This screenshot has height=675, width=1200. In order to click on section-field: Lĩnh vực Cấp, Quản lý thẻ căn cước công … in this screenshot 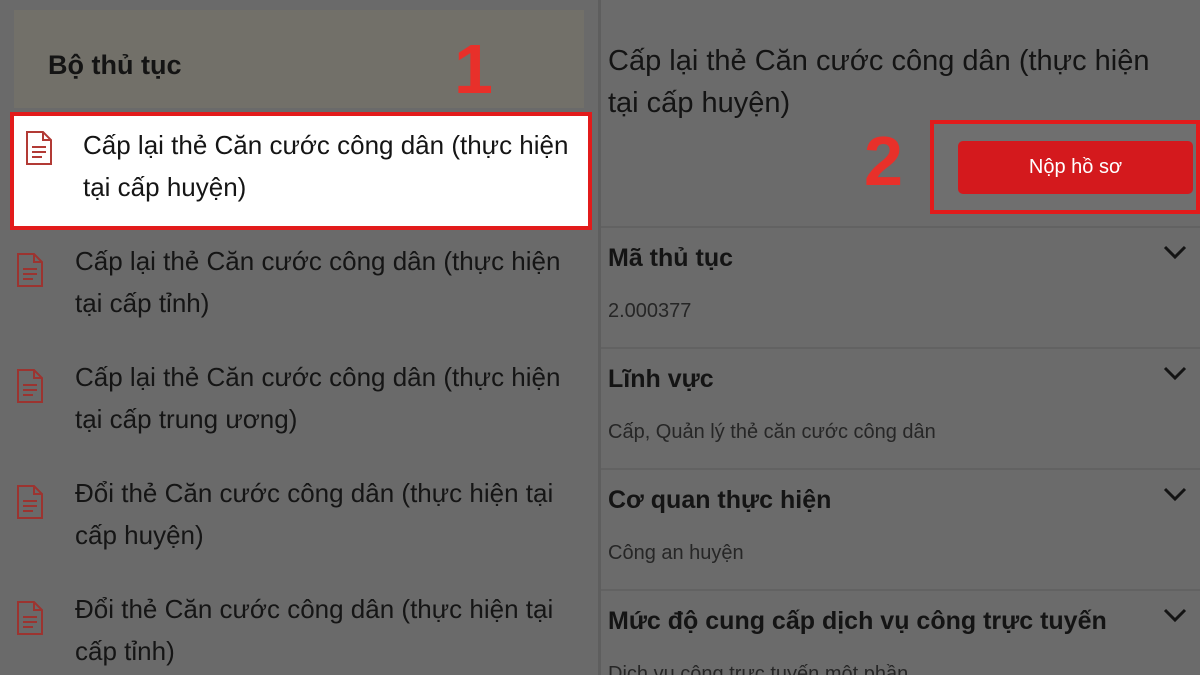, I will do `click(900, 407)`.